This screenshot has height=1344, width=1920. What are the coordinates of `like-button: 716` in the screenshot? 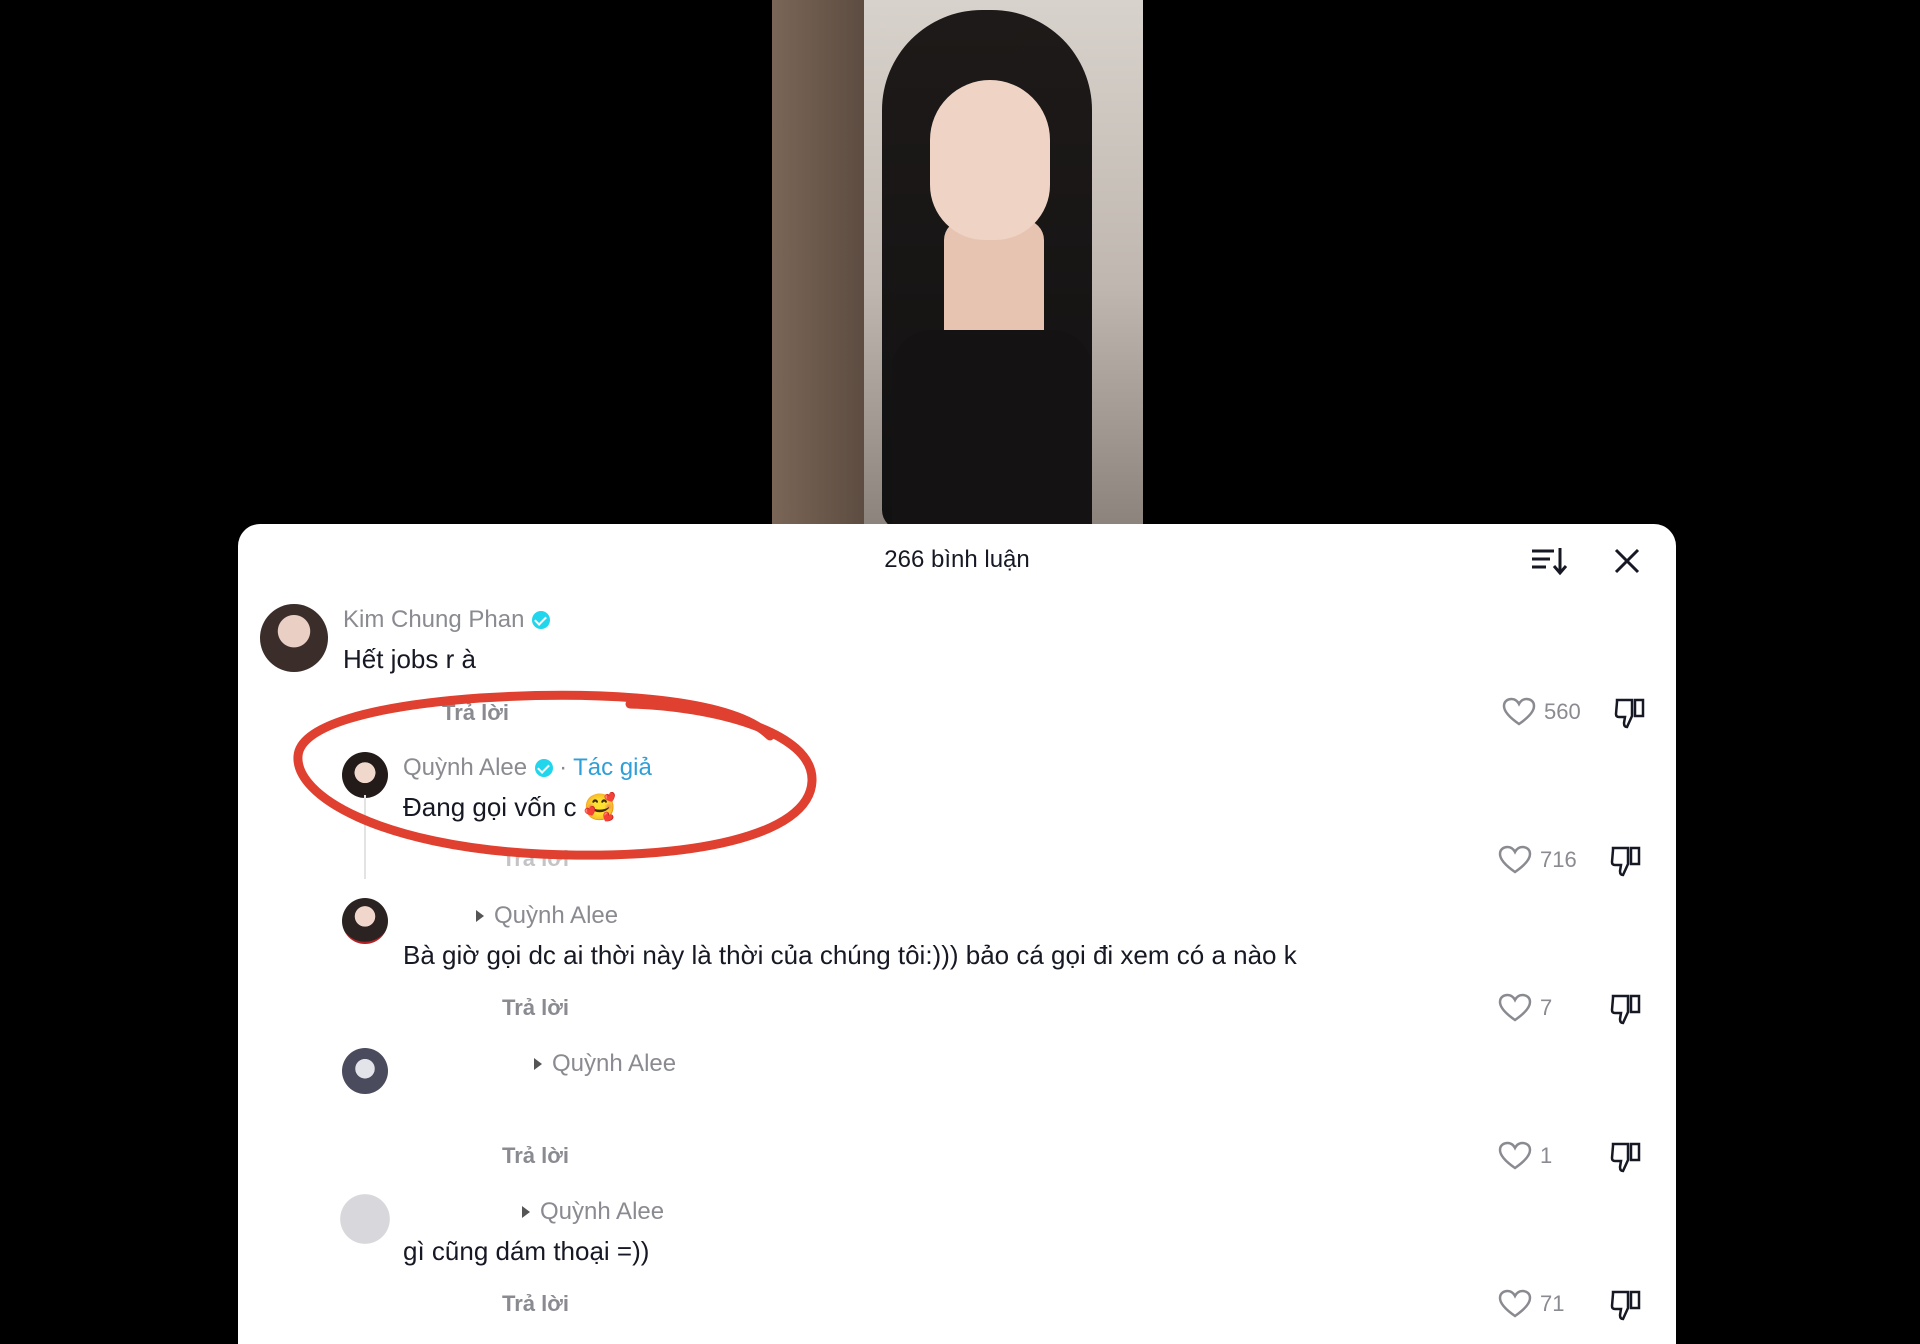 It's located at (1537, 860).